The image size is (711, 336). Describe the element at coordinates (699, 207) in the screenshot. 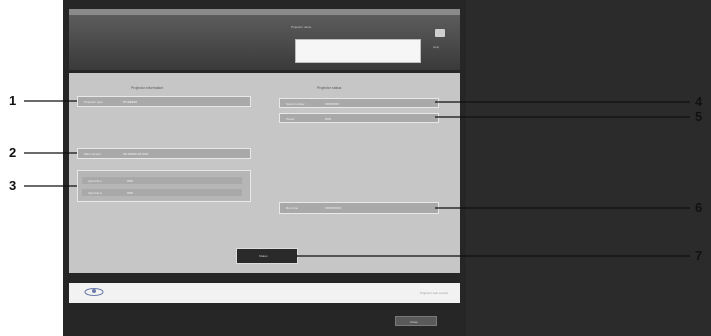

I see `callout-6: 6` at that location.